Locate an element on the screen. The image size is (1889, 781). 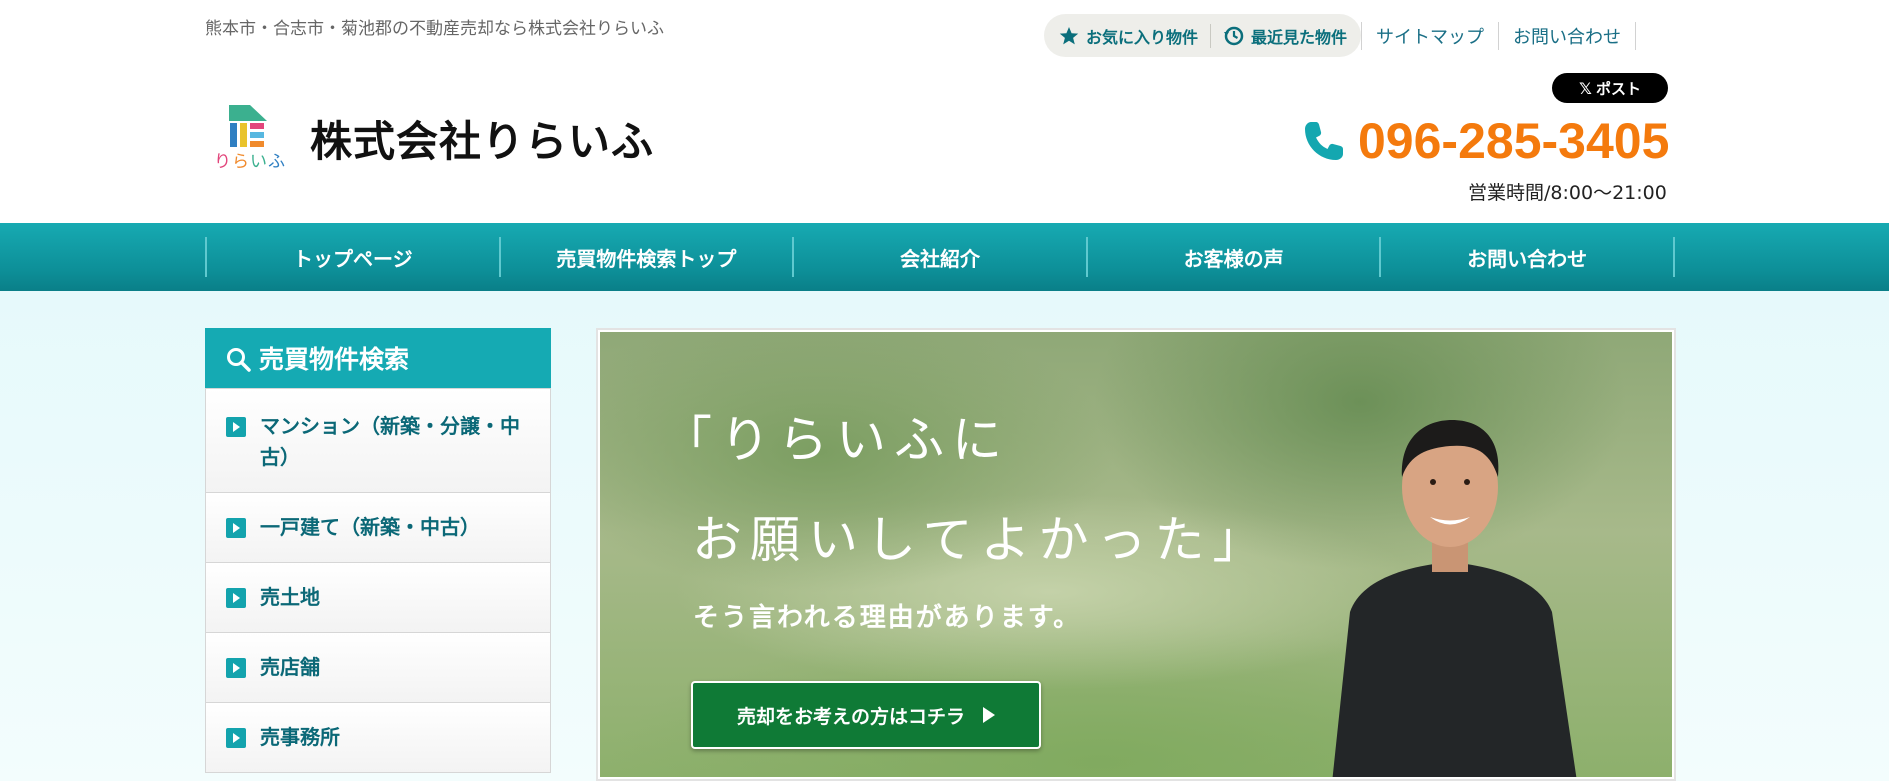
recent-label: 最近見た物件 is located at coordinates (1299, 37).